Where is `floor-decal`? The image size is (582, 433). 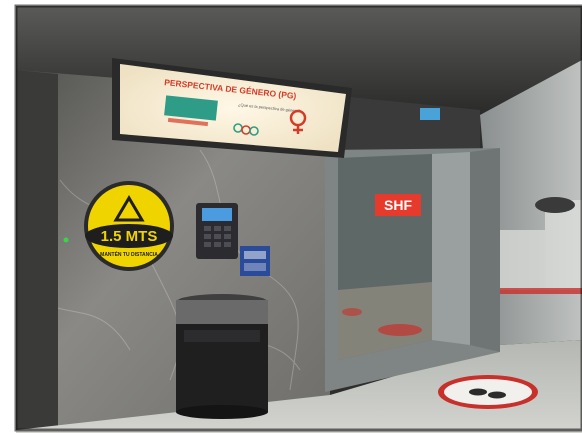
floor-decal is located at coordinates (488, 392).